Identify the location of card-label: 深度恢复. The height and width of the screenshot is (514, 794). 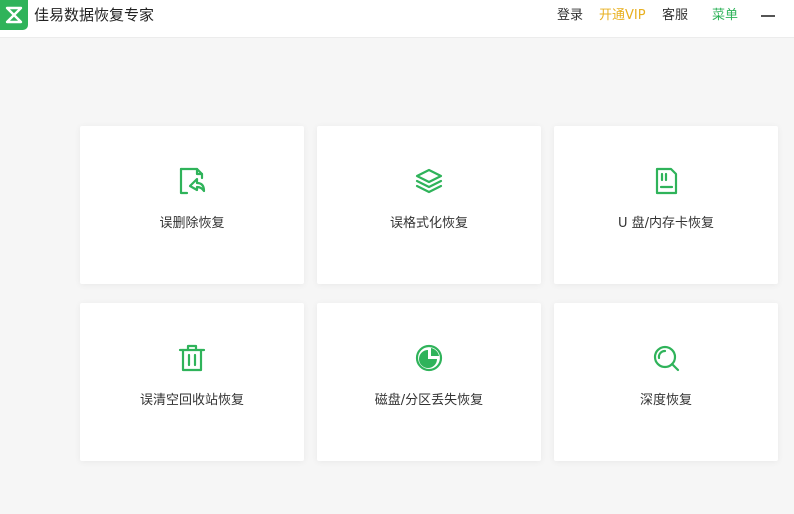
(665, 400).